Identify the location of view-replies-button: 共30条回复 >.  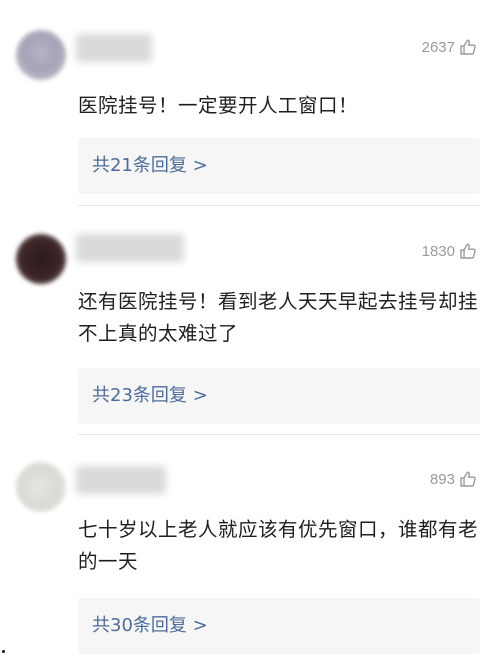
(279, 626).